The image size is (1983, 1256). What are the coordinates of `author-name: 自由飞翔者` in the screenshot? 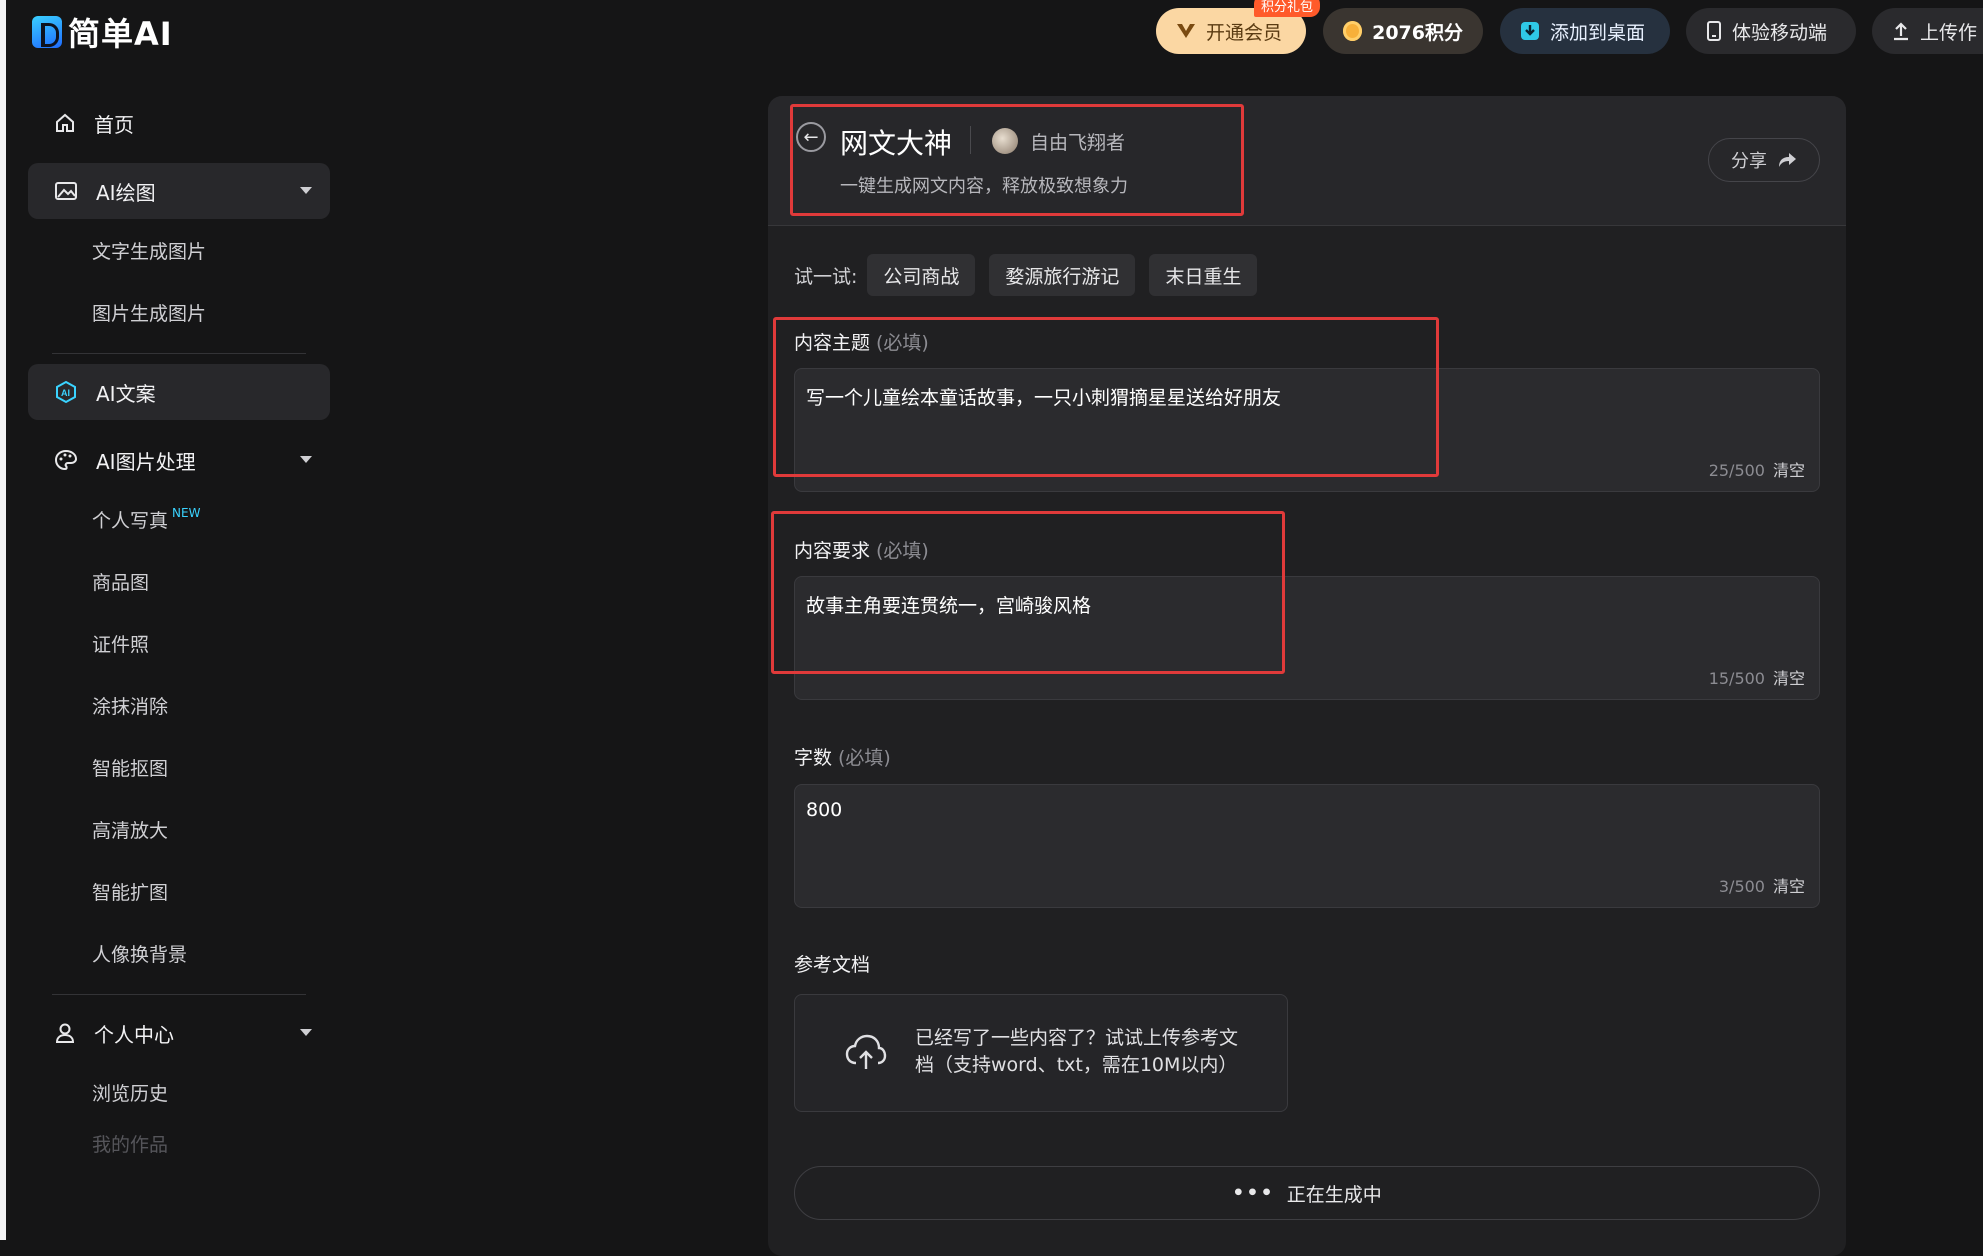 It's located at (1077, 141).